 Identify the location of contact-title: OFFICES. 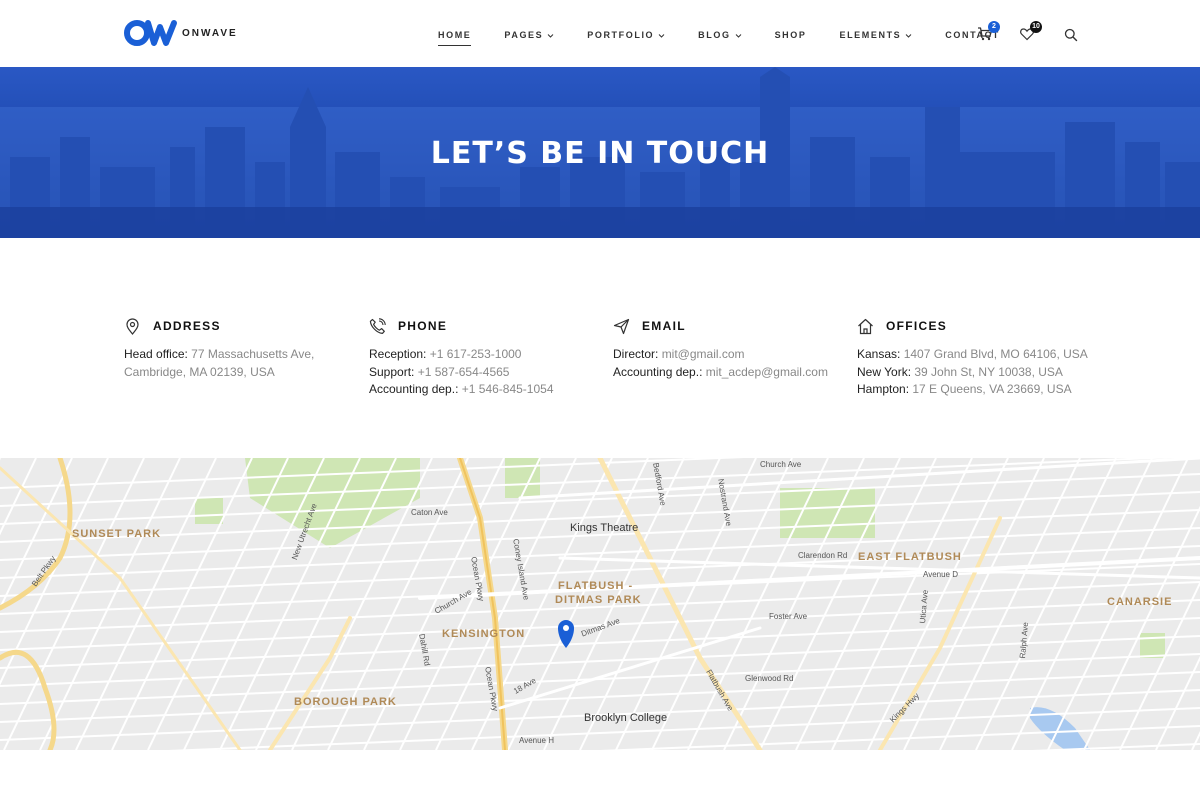
(917, 326).